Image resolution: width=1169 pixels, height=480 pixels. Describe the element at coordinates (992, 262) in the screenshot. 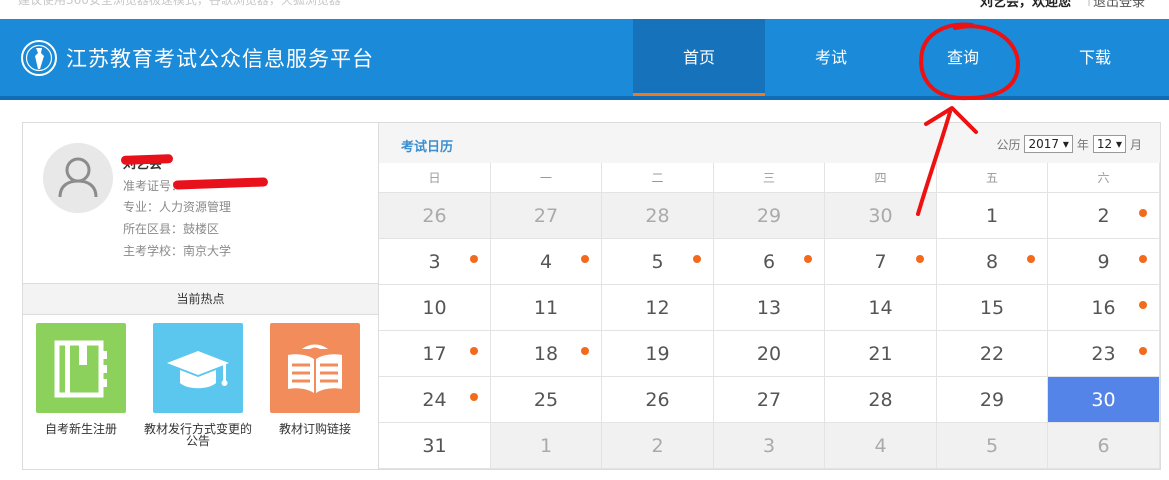

I see `calendar-day: 8` at that location.